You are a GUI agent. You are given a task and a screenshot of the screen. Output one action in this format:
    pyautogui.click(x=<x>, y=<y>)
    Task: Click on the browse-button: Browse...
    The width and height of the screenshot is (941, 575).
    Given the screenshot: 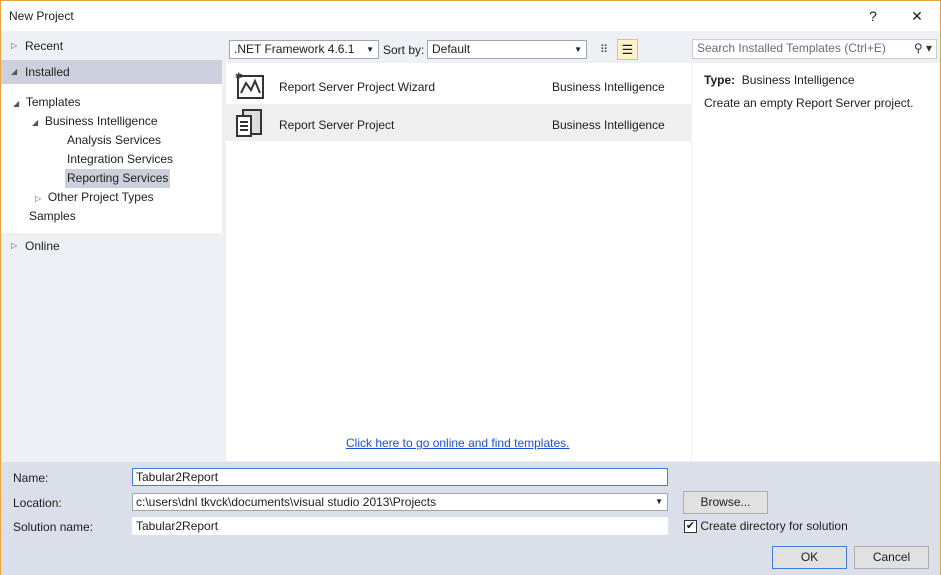 What is the action you would take?
    pyautogui.click(x=725, y=502)
    